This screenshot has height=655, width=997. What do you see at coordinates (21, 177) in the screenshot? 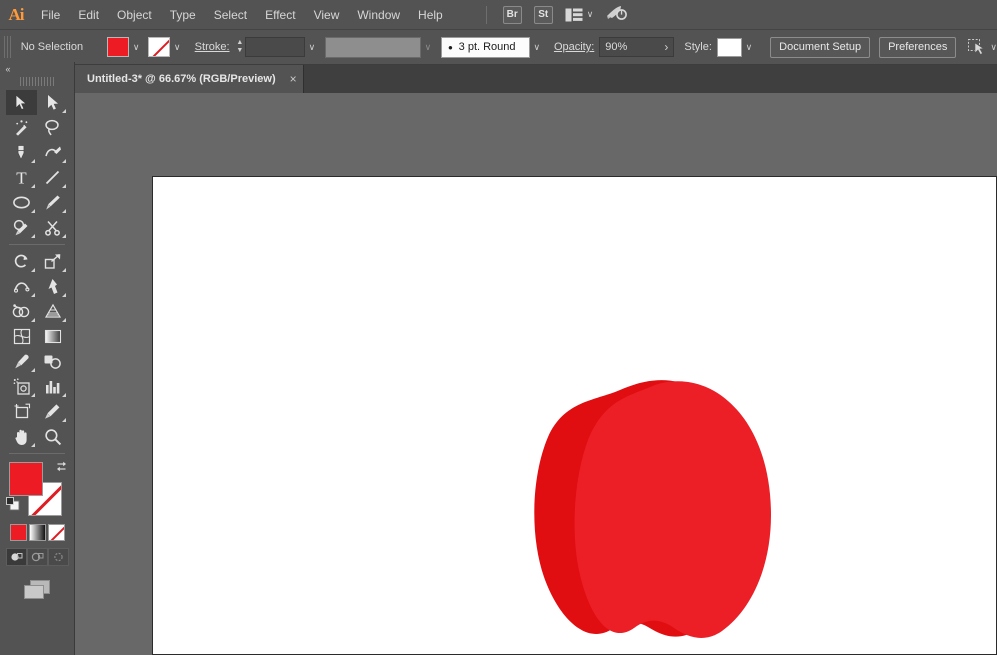
I see `type-tool: T` at bounding box center [21, 177].